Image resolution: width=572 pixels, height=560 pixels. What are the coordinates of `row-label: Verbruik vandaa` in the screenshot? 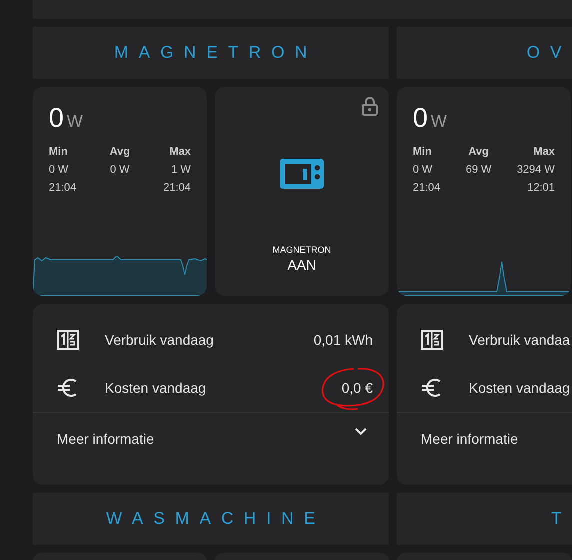 It's located at (519, 340).